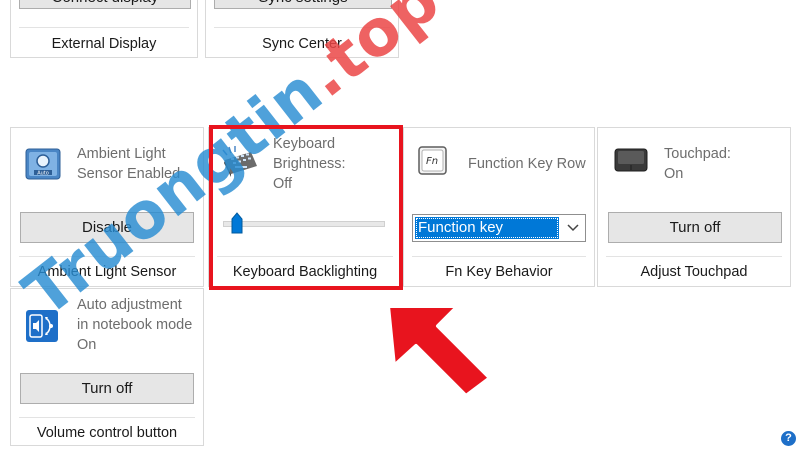 The height and width of the screenshot is (450, 800). I want to click on tile-title: Ambient Light Sensor, so click(107, 272).